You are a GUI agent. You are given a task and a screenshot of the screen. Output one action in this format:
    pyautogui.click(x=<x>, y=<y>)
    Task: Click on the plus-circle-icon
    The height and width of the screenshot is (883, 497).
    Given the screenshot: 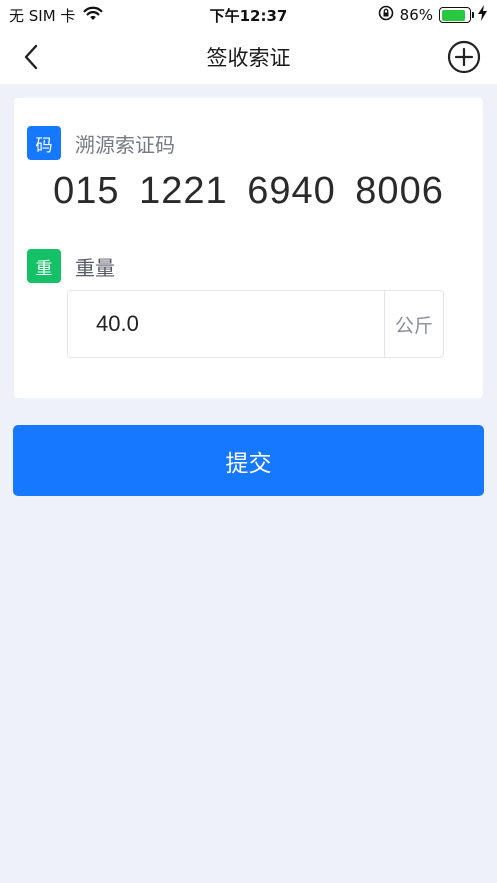 What is the action you would take?
    pyautogui.click(x=464, y=57)
    